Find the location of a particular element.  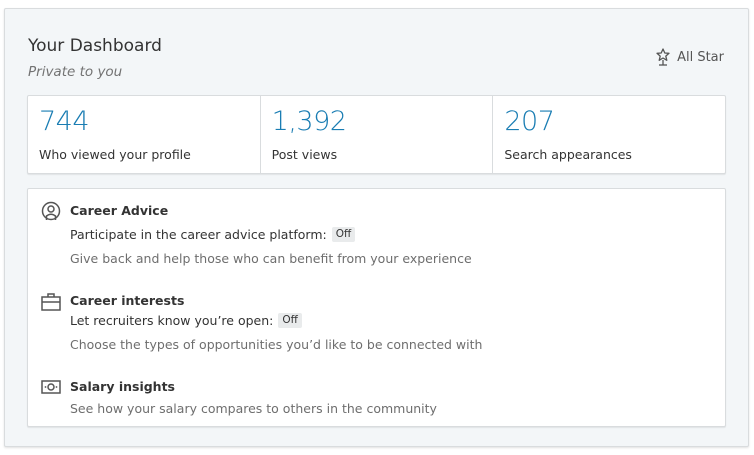

all-star-icon is located at coordinates (663, 57).